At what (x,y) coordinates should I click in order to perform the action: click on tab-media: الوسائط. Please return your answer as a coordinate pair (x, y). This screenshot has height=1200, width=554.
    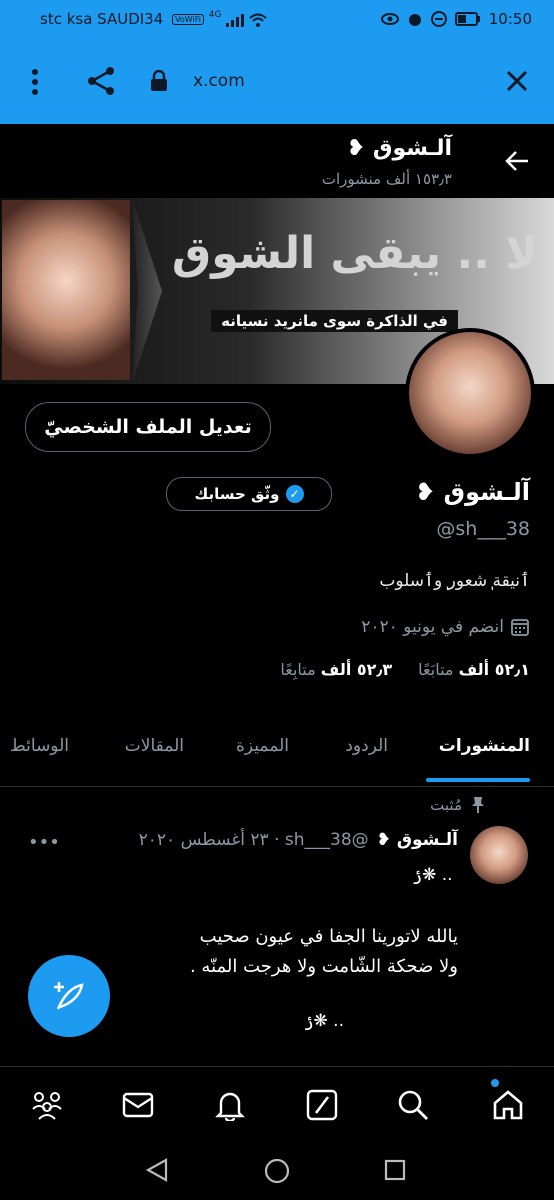
    Looking at the image, I should click on (39, 746).